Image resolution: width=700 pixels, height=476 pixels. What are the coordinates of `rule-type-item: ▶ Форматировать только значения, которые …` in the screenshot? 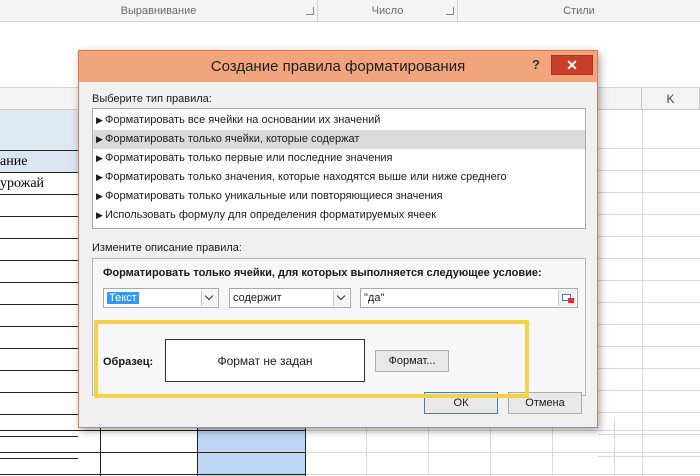 It's located at (339, 177).